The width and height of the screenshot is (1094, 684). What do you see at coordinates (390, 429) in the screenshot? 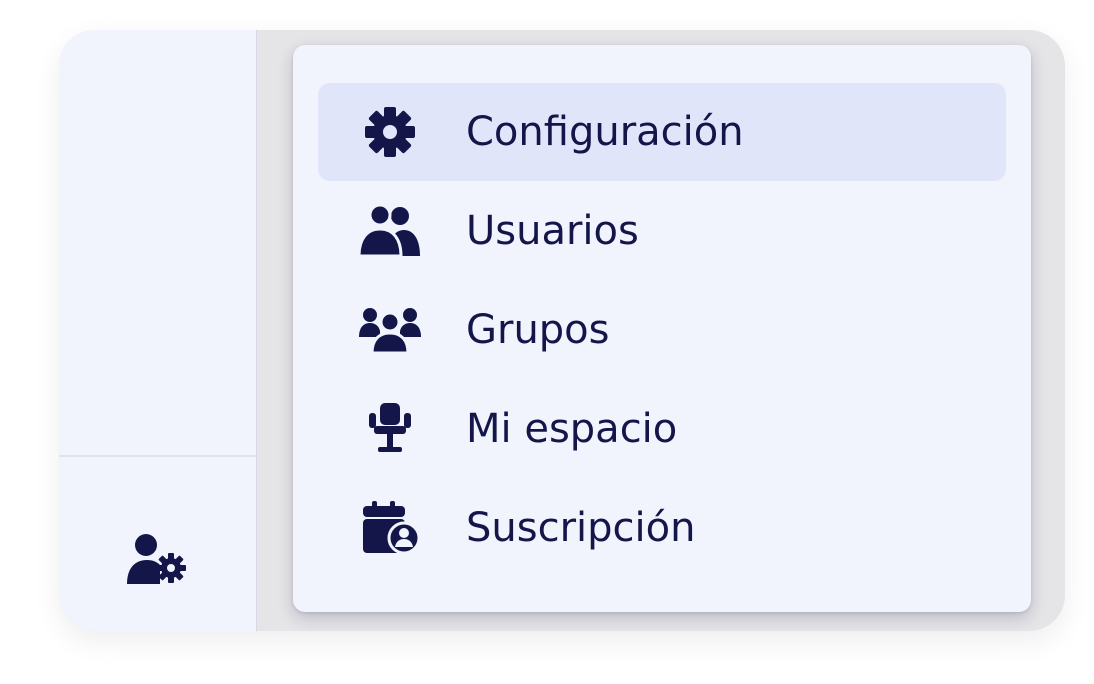
I see `chair-icon` at bounding box center [390, 429].